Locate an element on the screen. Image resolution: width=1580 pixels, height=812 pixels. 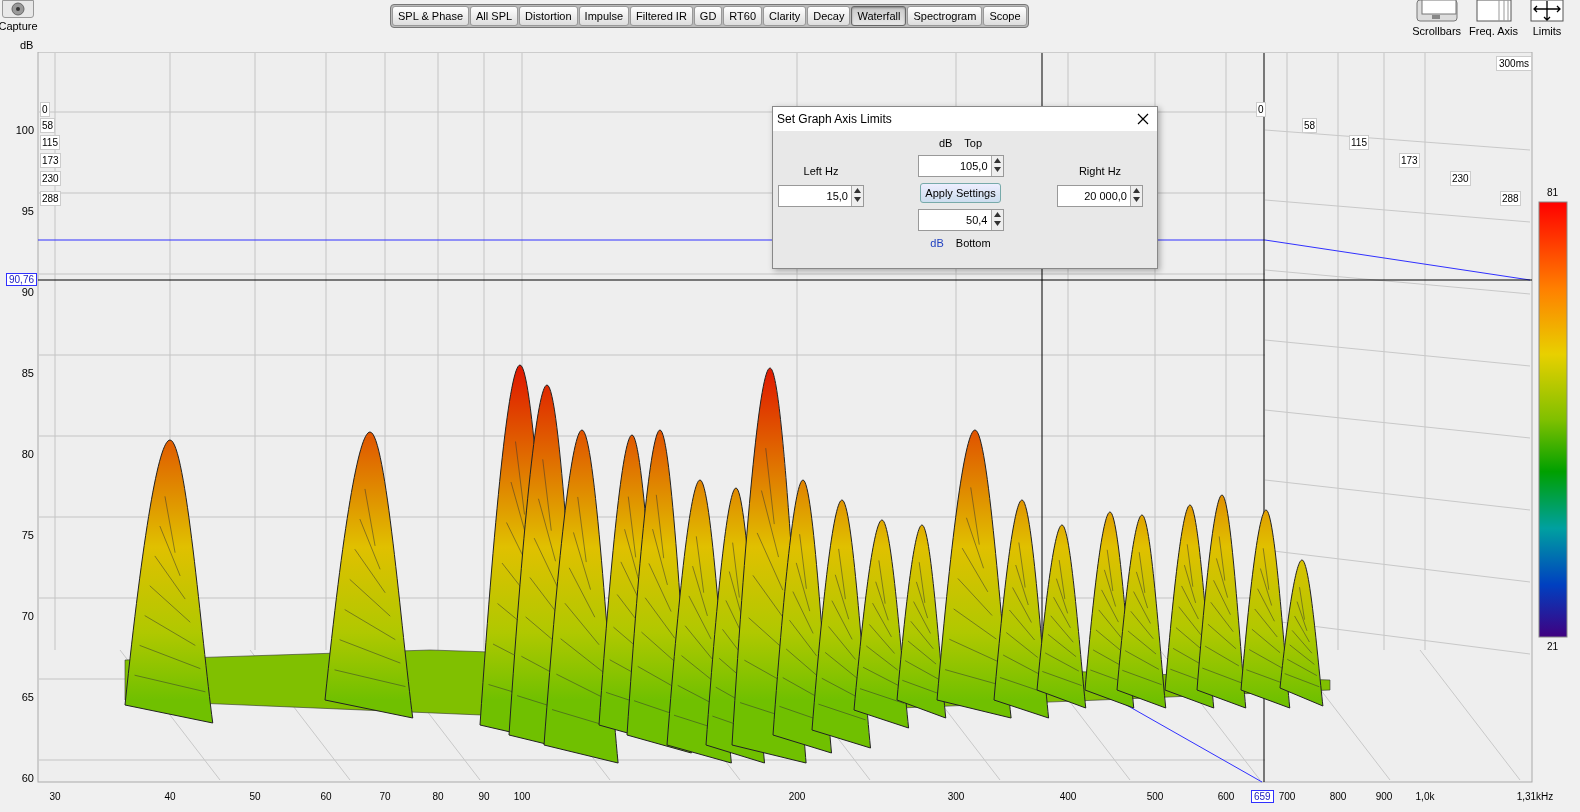
x-axis-label: 200 is located at coordinates (797, 796).